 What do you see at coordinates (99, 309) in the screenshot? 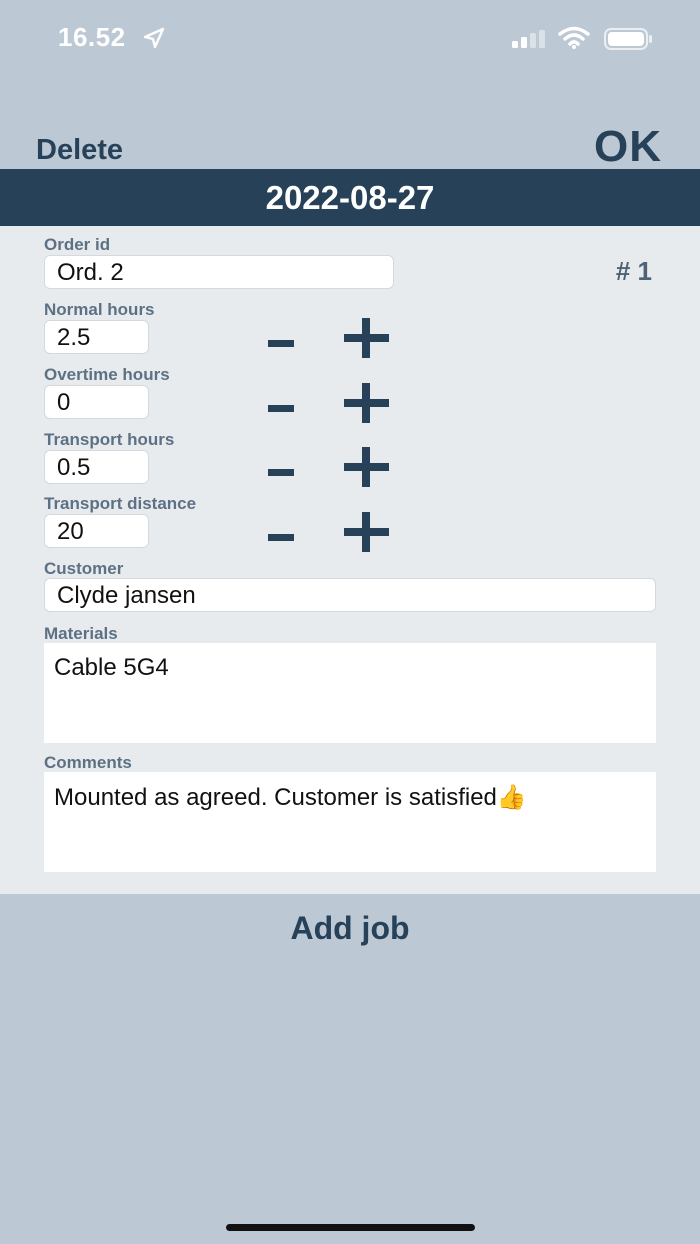
I see `normal-hours-label: Normal hours` at bounding box center [99, 309].